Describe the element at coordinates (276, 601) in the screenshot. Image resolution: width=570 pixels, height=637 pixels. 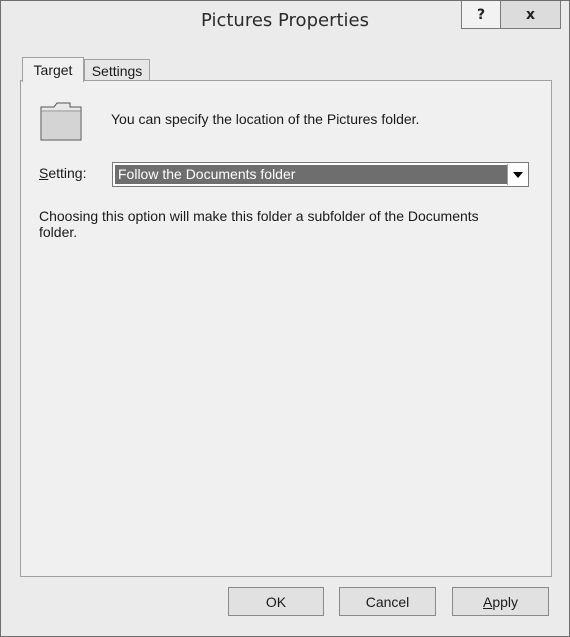
I see `ok-button: OK` at that location.